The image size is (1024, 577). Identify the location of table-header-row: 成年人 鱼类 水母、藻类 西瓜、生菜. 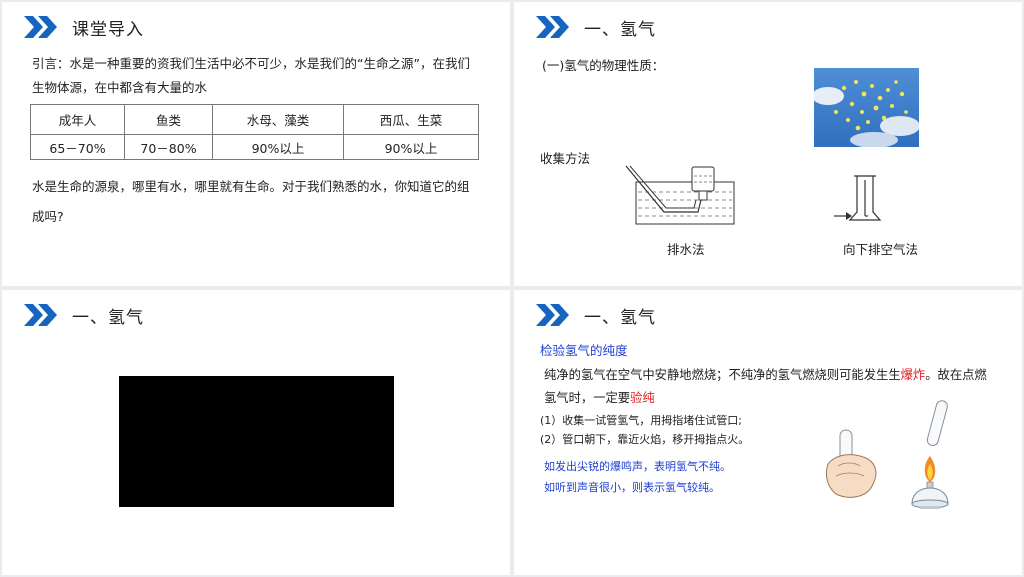
(254, 119).